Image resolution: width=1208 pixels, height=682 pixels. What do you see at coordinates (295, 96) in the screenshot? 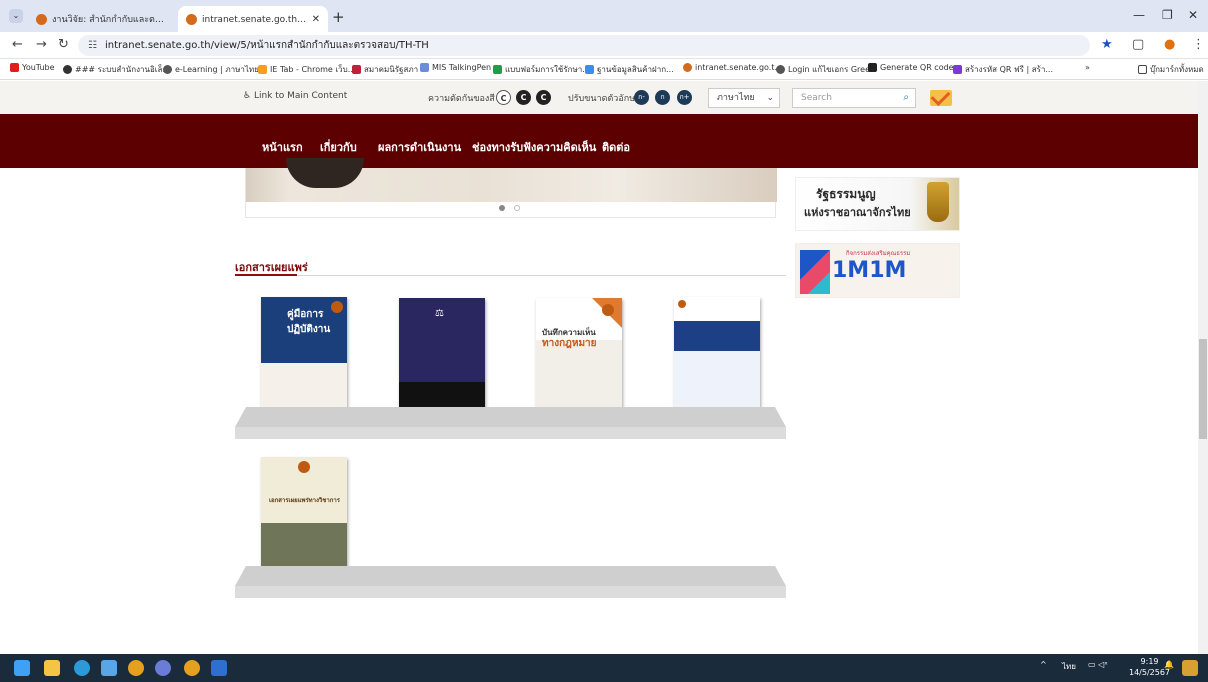
I see `link-main-content: ♿ Link to Main Content` at bounding box center [295, 96].